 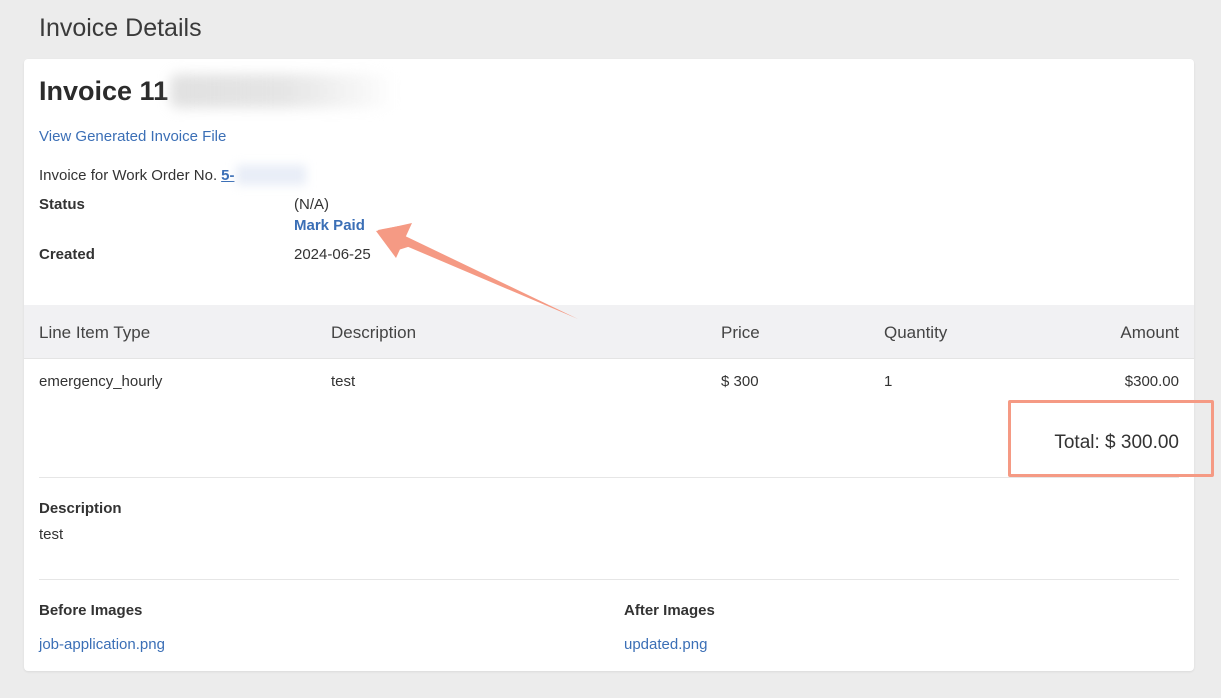 I want to click on description-label: Description, so click(x=80, y=508).